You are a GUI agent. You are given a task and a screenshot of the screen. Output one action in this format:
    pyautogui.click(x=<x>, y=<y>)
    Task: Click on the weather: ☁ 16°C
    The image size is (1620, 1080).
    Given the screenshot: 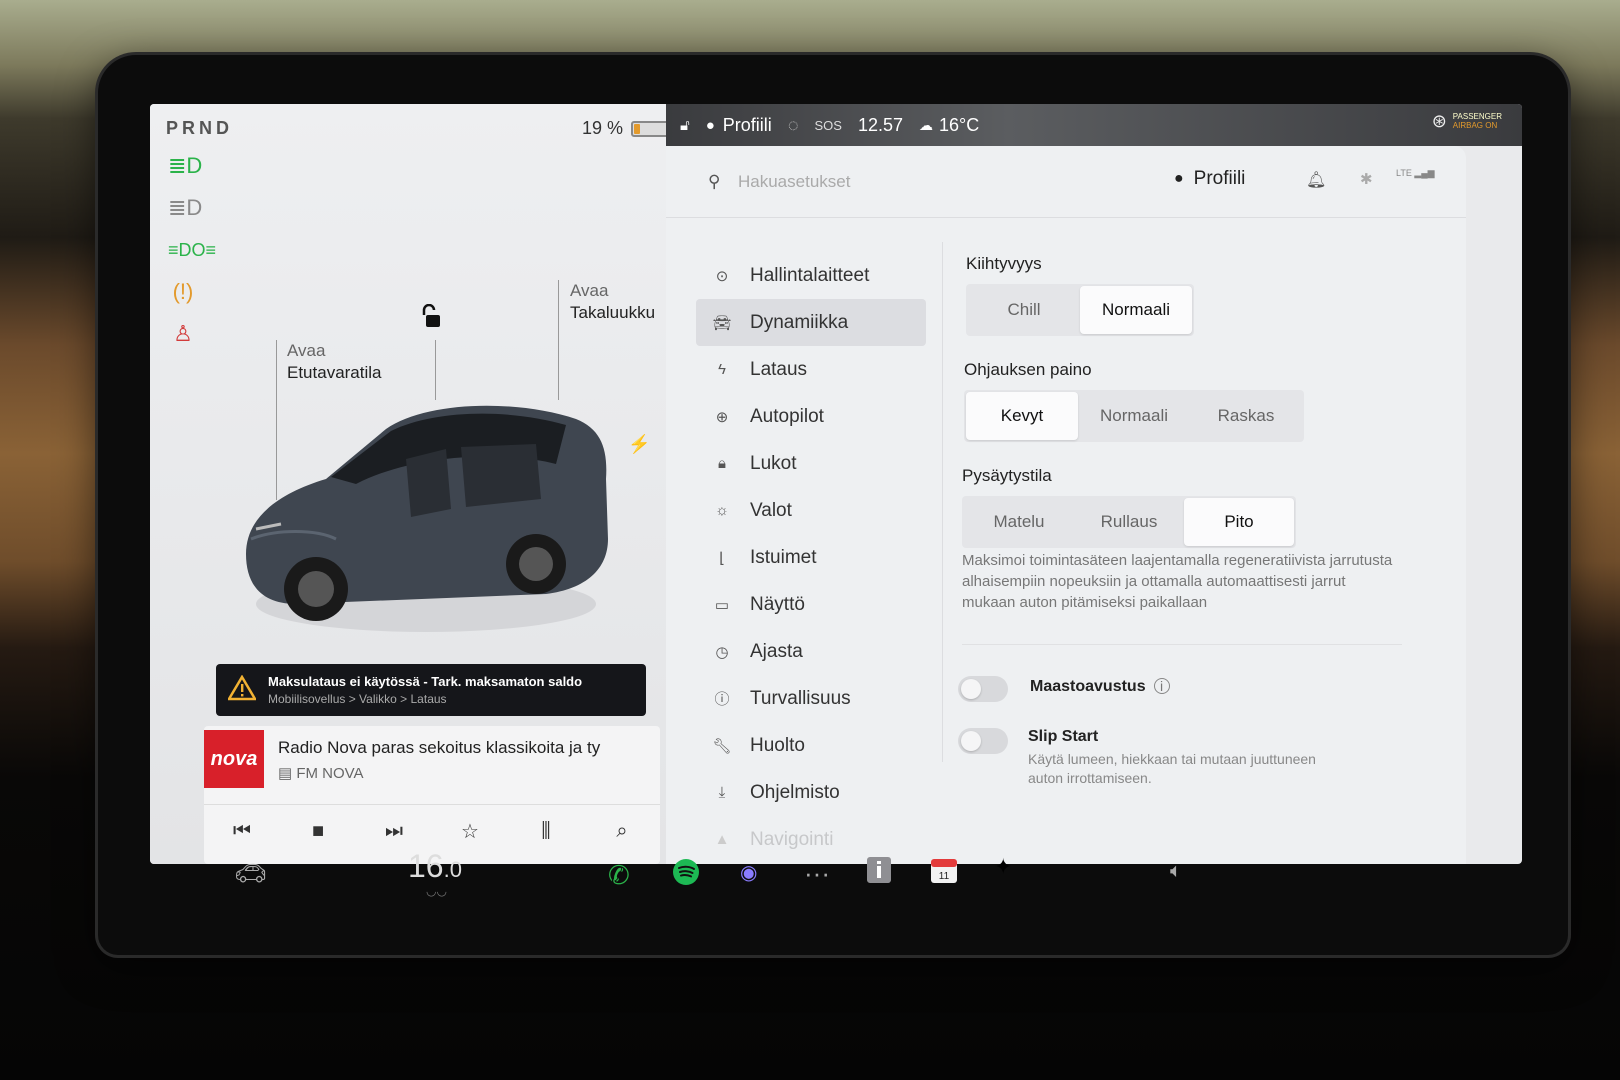 What is the action you would take?
    pyautogui.click(x=949, y=125)
    